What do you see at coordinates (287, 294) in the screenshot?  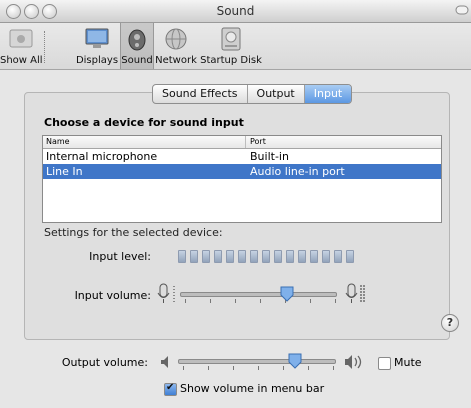 I see `input-volume-knob` at bounding box center [287, 294].